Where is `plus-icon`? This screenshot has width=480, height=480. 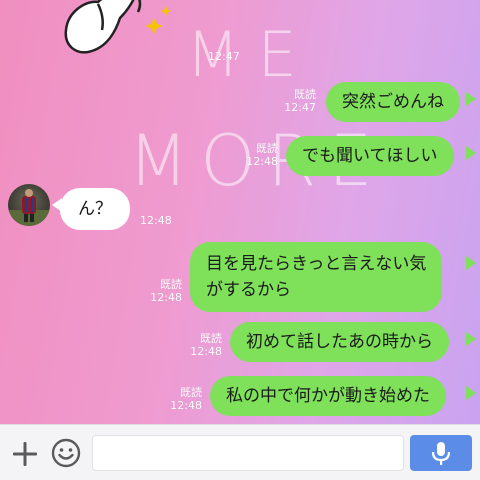 plus-icon is located at coordinates (25, 454).